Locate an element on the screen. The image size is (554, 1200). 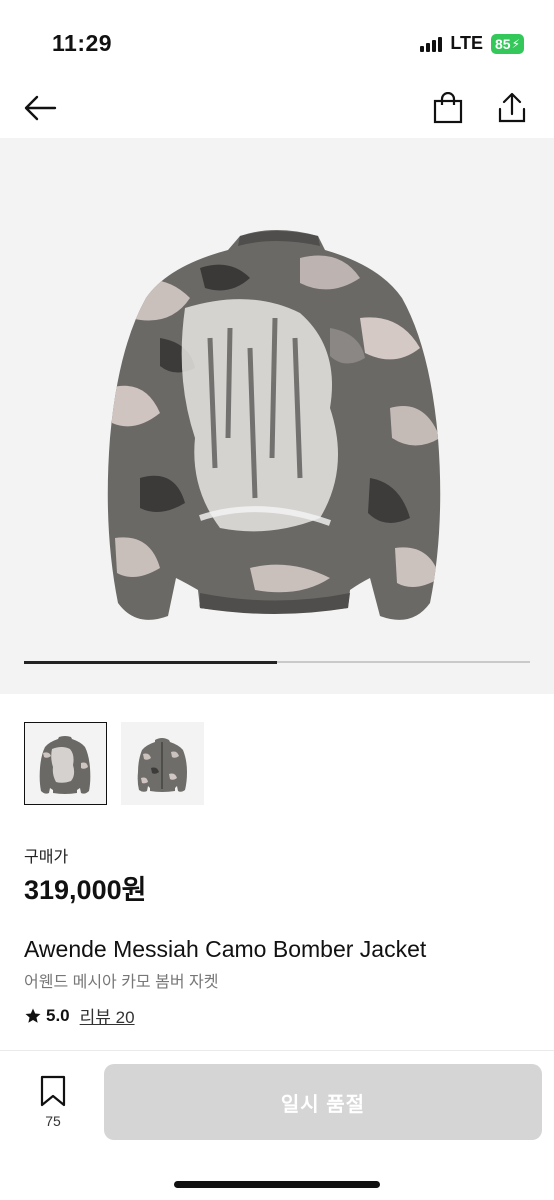
battery-icon: 85 ⚡ is located at coordinates (507, 43).